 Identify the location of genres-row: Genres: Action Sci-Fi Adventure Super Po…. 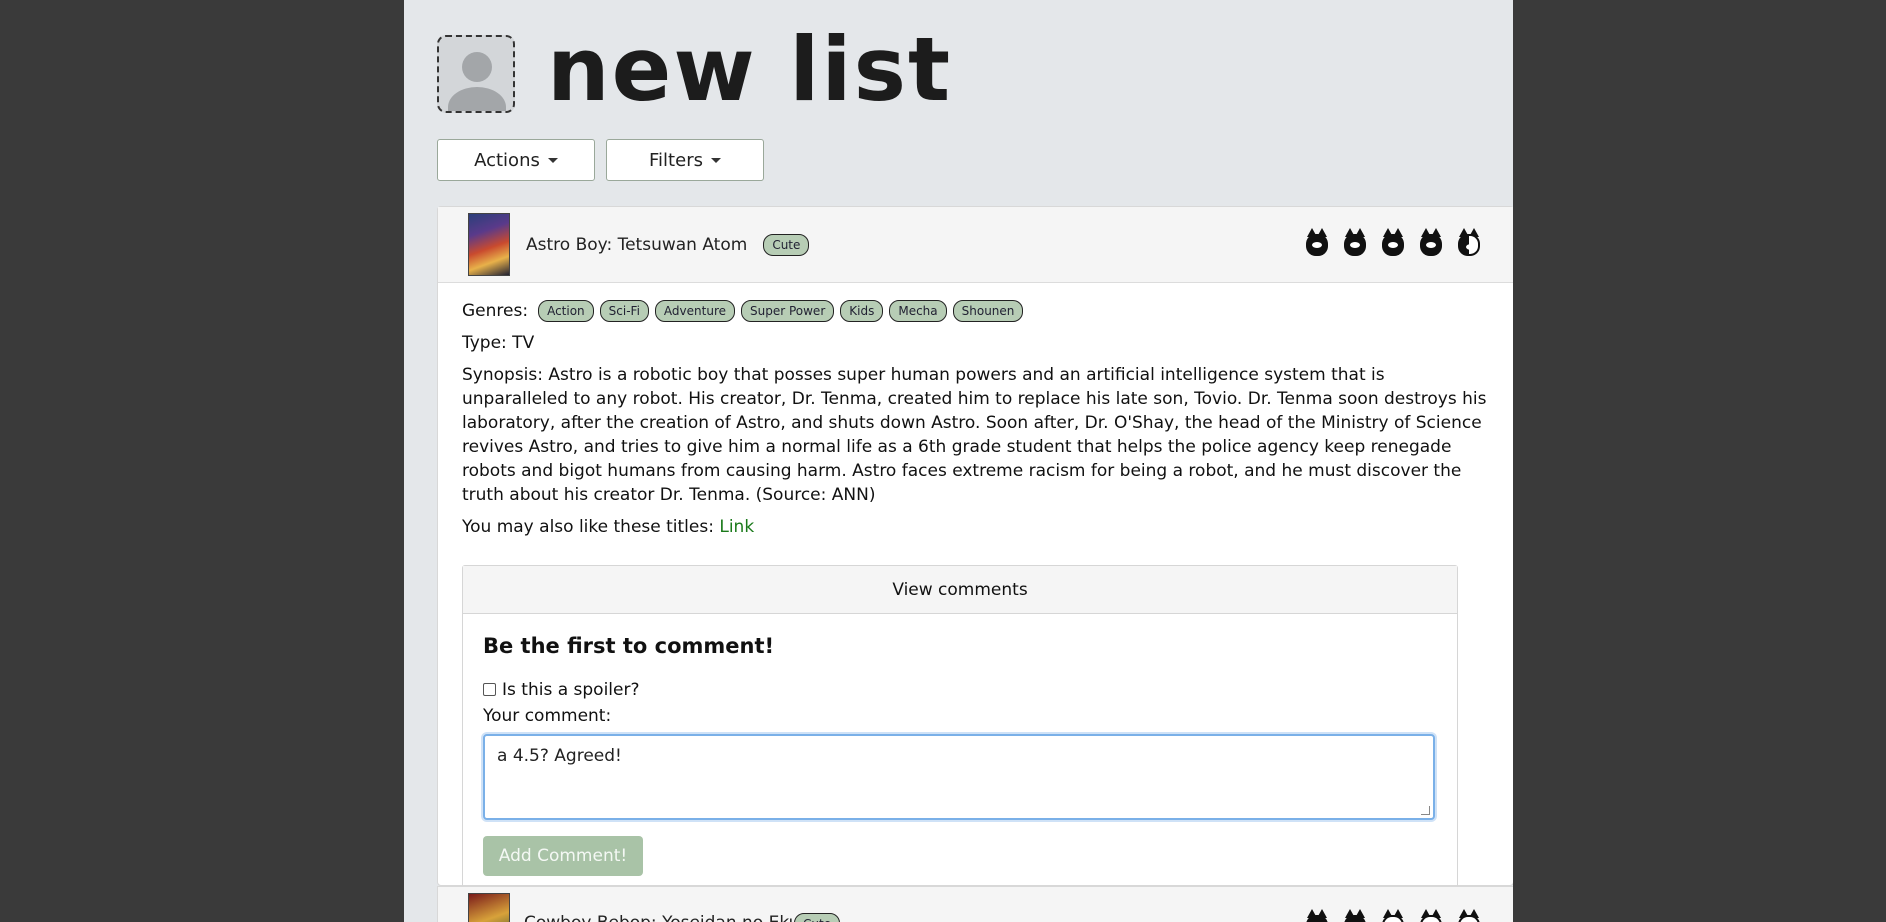
(975, 311).